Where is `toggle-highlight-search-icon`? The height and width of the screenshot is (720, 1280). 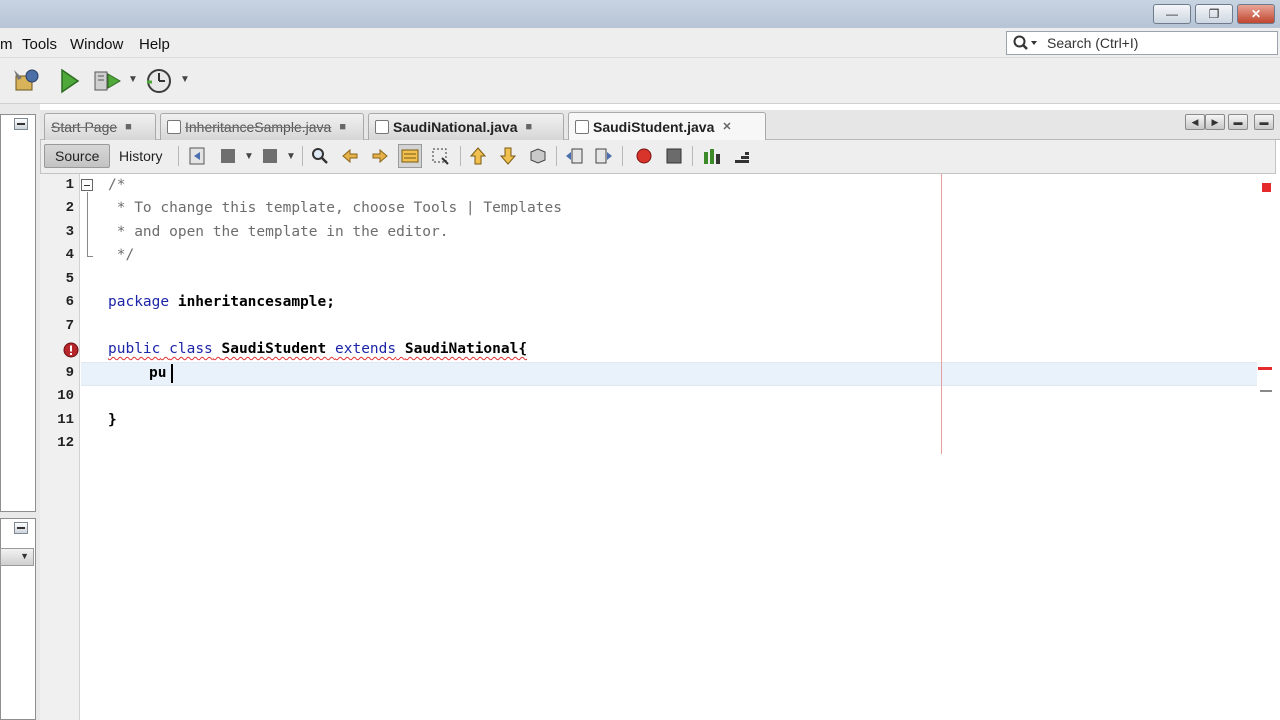 toggle-highlight-search-icon is located at coordinates (410, 156).